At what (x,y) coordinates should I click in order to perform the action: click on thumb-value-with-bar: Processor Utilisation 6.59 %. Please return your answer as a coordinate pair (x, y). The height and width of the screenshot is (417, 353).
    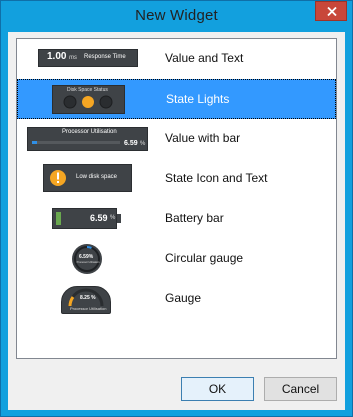
    Looking at the image, I should click on (87, 139).